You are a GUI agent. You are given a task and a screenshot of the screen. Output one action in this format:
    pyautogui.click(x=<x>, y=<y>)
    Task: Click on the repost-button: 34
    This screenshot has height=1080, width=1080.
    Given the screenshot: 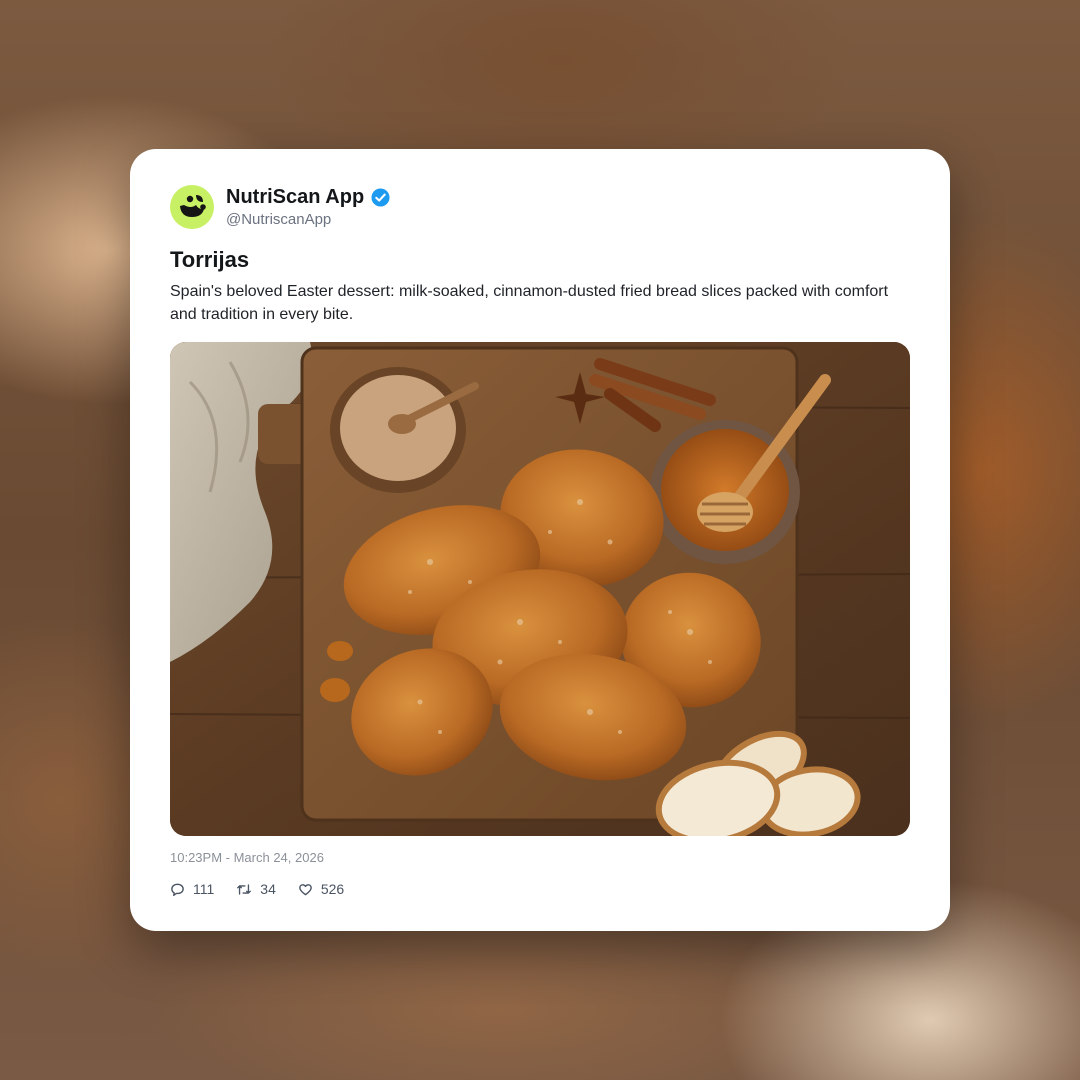 What is the action you would take?
    pyautogui.click(x=256, y=889)
    